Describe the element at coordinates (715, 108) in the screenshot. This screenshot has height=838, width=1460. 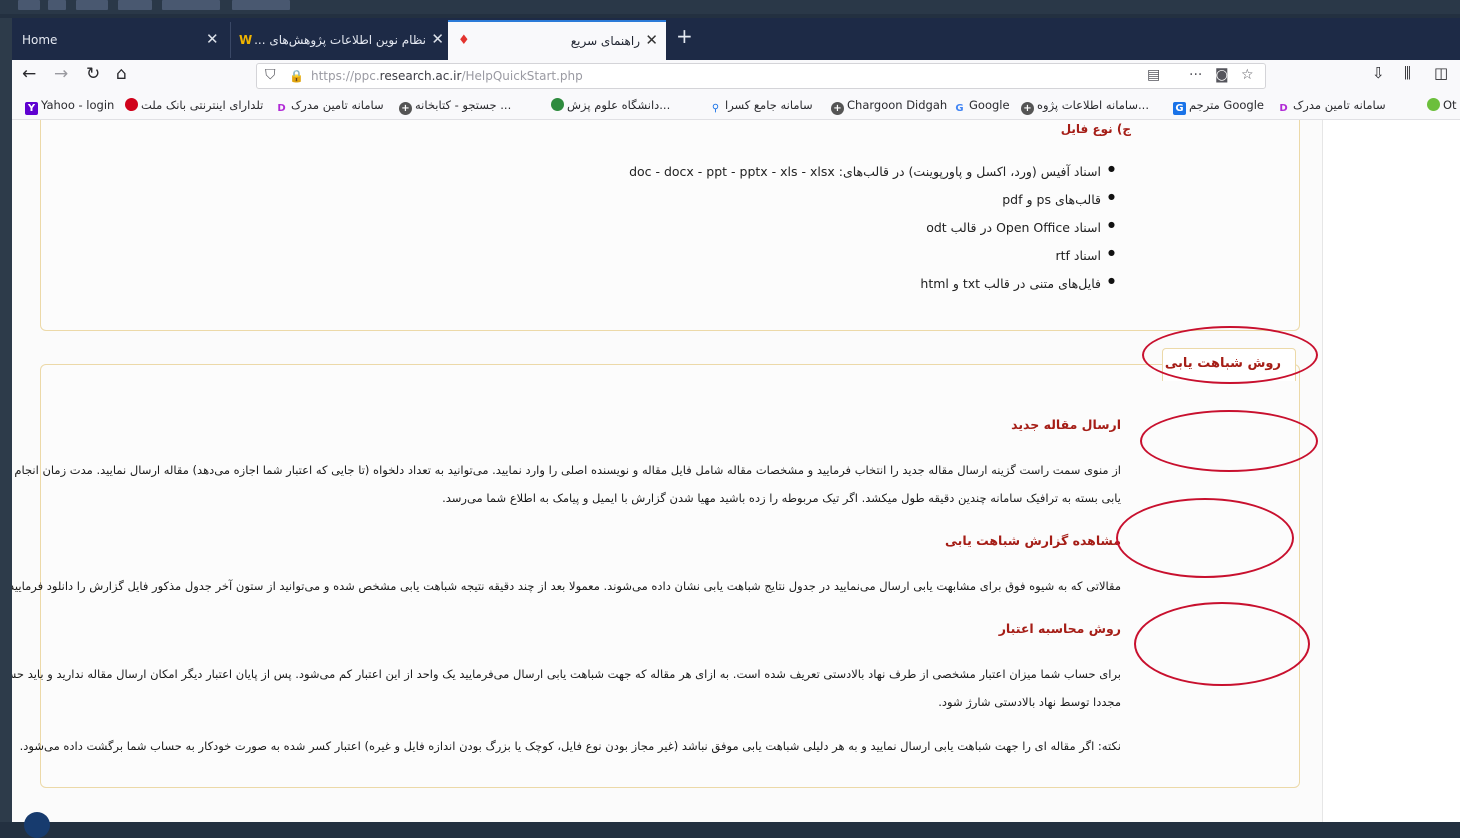
I see `pin-icon: ⚲` at that location.